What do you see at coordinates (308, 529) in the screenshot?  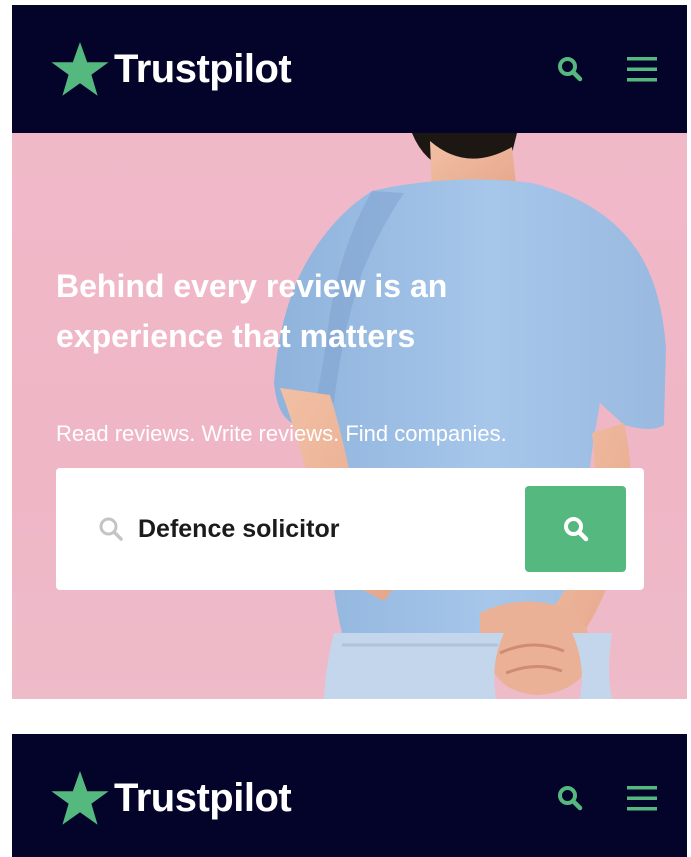 I see `search-input` at bounding box center [308, 529].